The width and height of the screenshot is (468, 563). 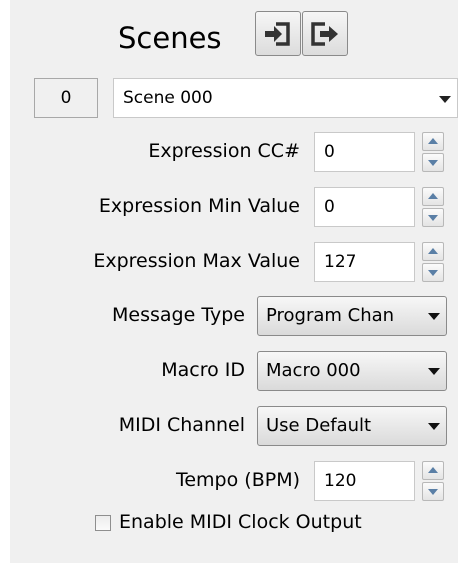 I want to click on import-button, so click(x=278, y=33).